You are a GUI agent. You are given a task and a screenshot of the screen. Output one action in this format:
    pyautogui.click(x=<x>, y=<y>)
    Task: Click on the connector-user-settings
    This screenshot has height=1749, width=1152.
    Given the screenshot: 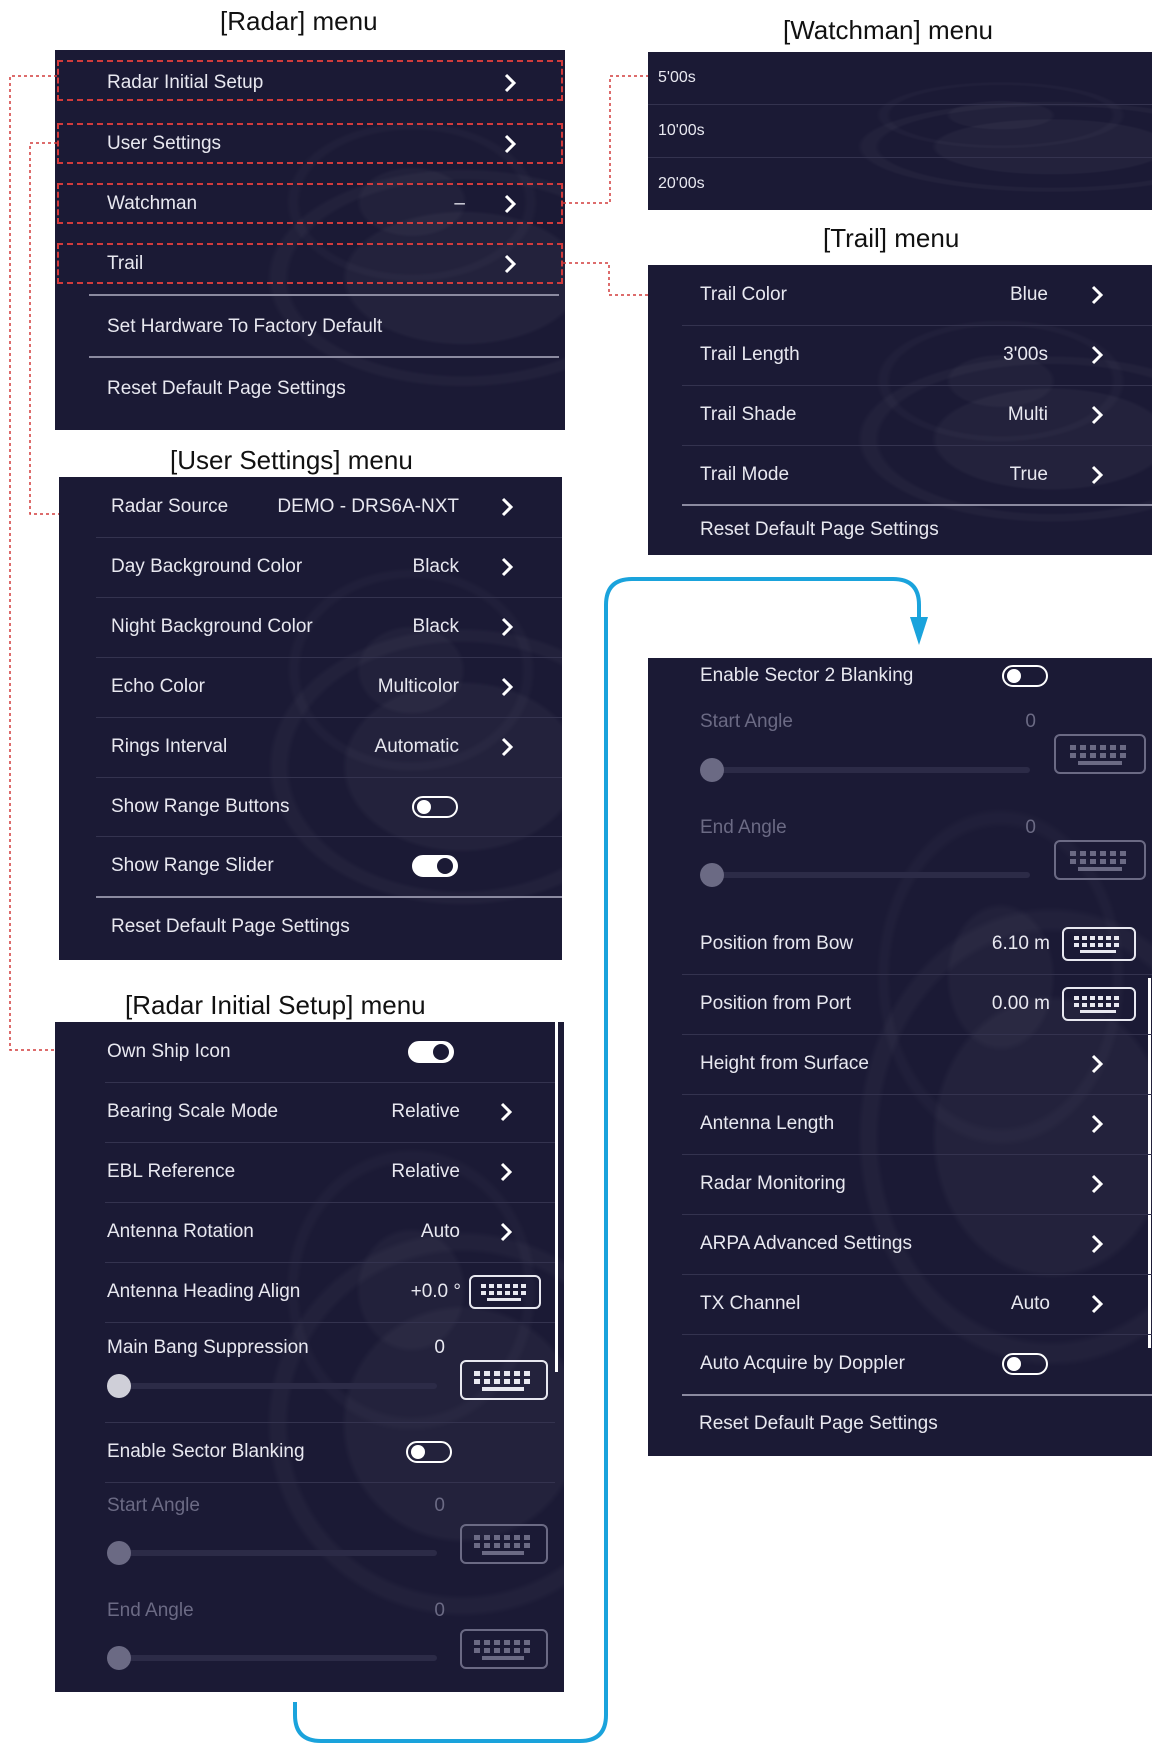 What is the action you would take?
    pyautogui.click(x=44, y=328)
    